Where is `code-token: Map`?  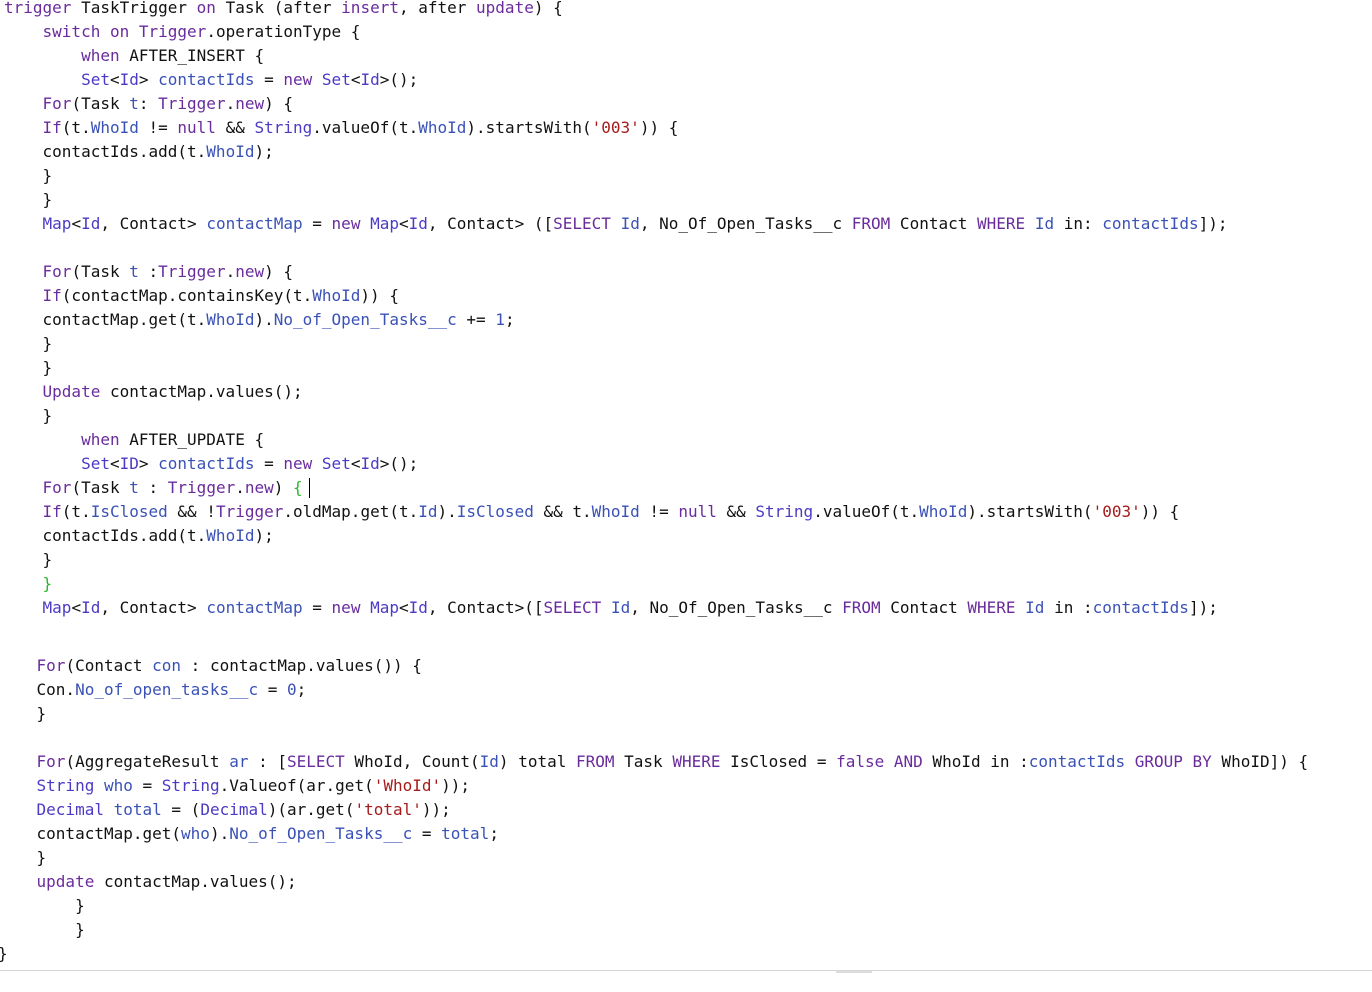
code-token: Map is located at coordinates (57, 607).